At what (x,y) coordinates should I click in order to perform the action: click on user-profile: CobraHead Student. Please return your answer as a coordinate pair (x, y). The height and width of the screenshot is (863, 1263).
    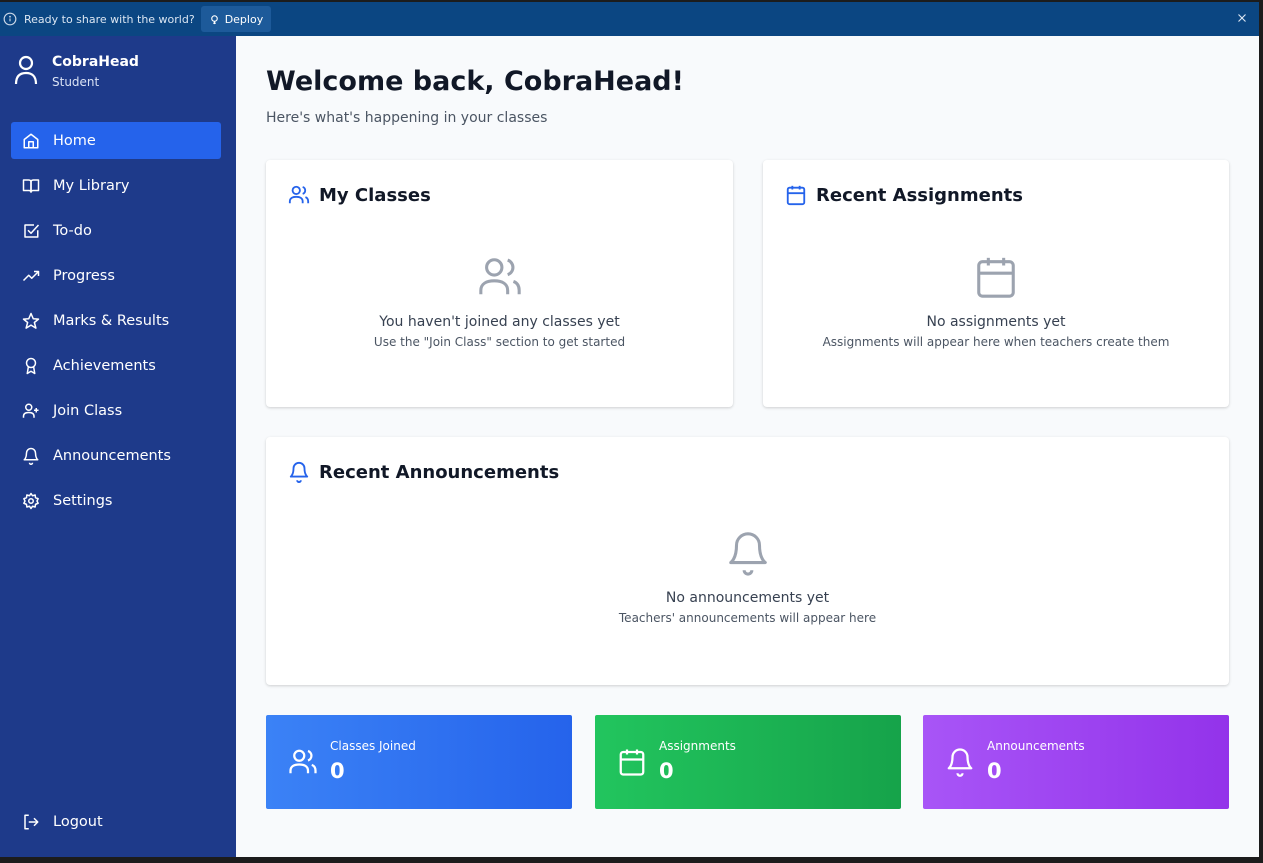
    Looking at the image, I should click on (76, 71).